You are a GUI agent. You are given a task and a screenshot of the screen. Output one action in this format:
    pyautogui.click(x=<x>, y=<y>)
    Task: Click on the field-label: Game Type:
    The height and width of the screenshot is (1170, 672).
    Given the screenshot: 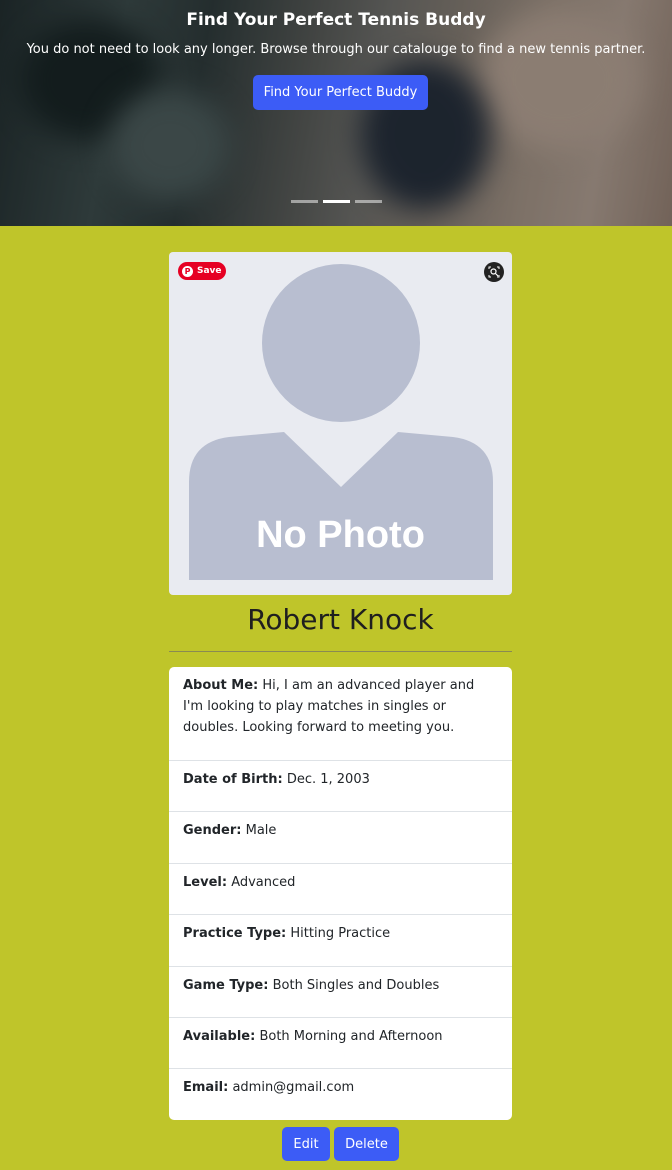 What is the action you would take?
    pyautogui.click(x=226, y=985)
    